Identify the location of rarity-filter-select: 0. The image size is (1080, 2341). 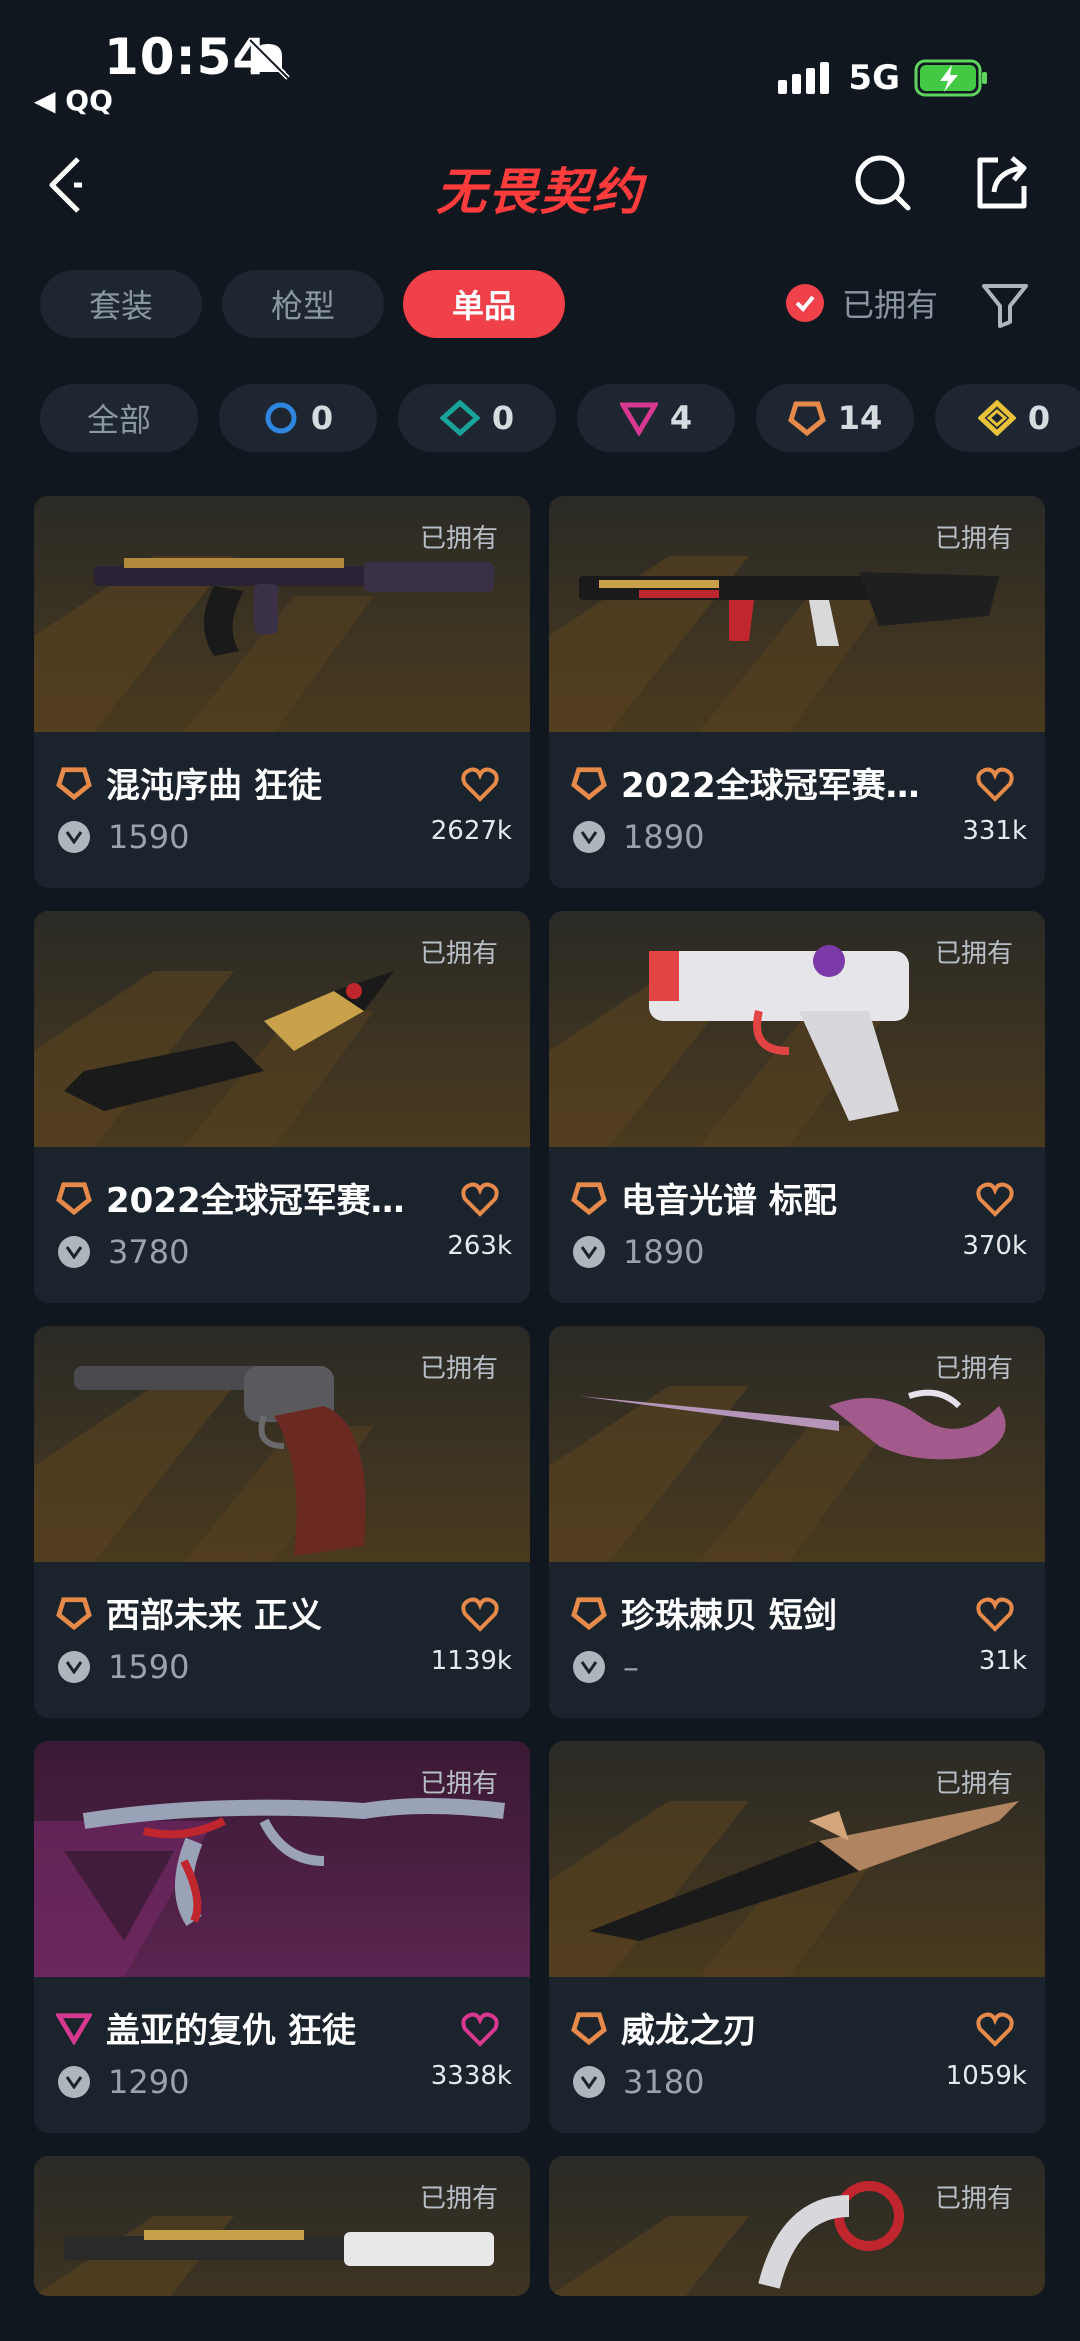
(298, 418).